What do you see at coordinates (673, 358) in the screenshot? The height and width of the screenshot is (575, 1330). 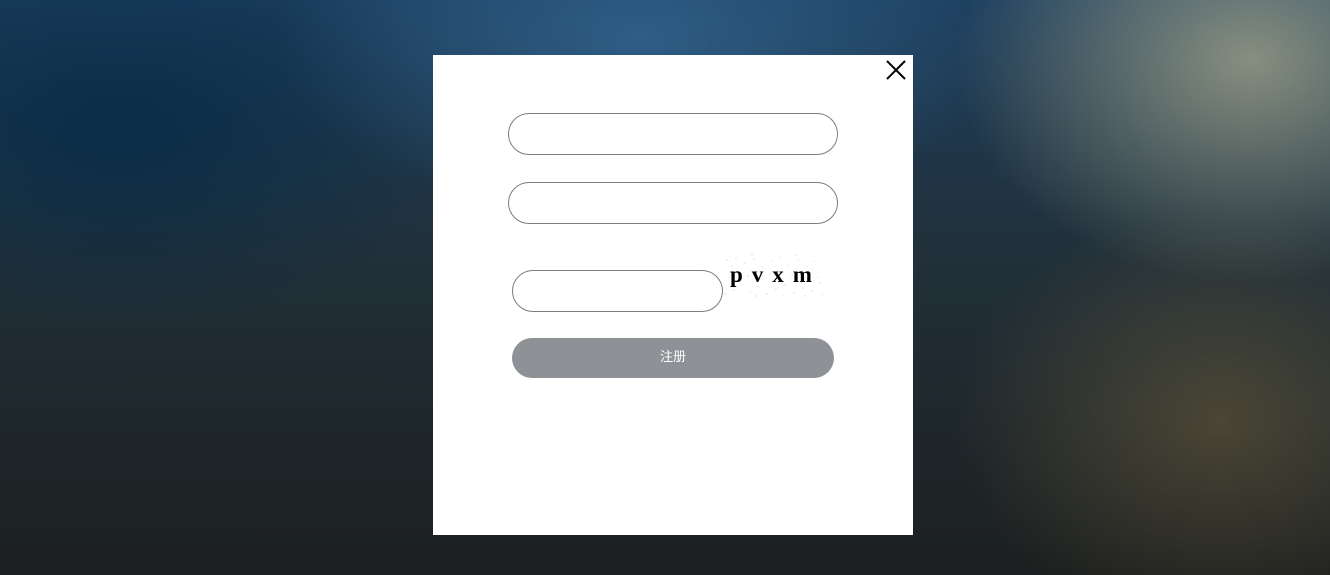 I see `register-button: 注册` at bounding box center [673, 358].